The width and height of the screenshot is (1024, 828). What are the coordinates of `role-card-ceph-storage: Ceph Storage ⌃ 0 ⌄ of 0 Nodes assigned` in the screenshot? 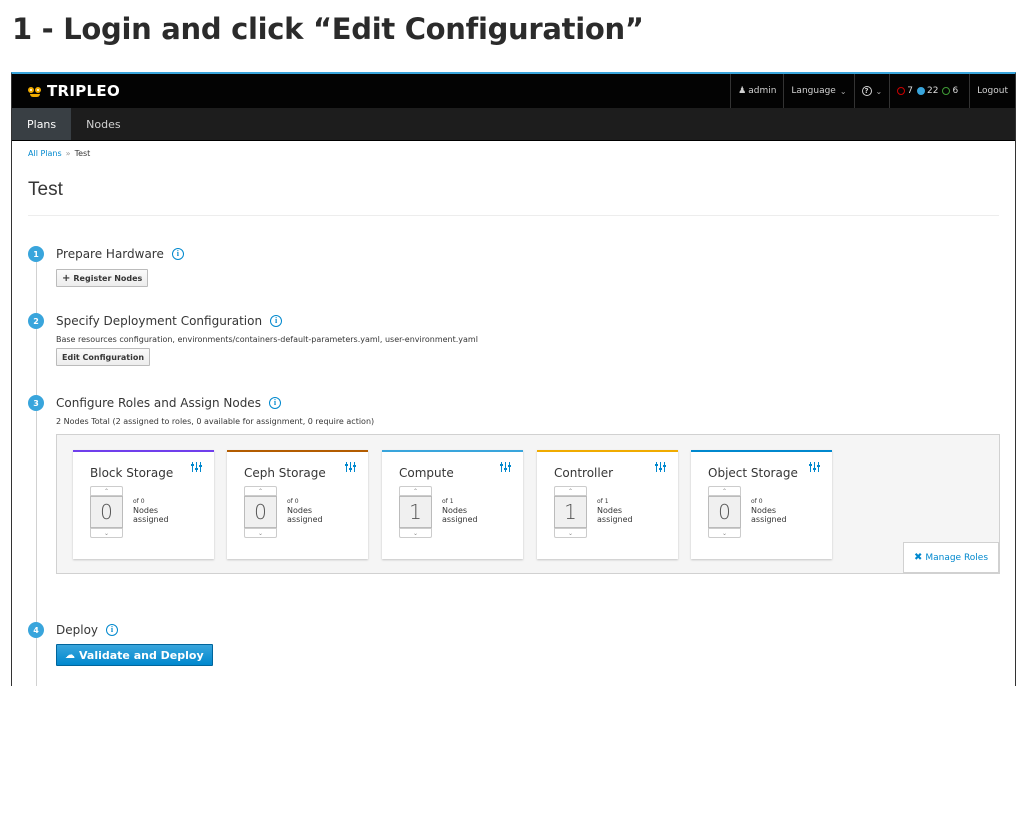 It's located at (297, 504).